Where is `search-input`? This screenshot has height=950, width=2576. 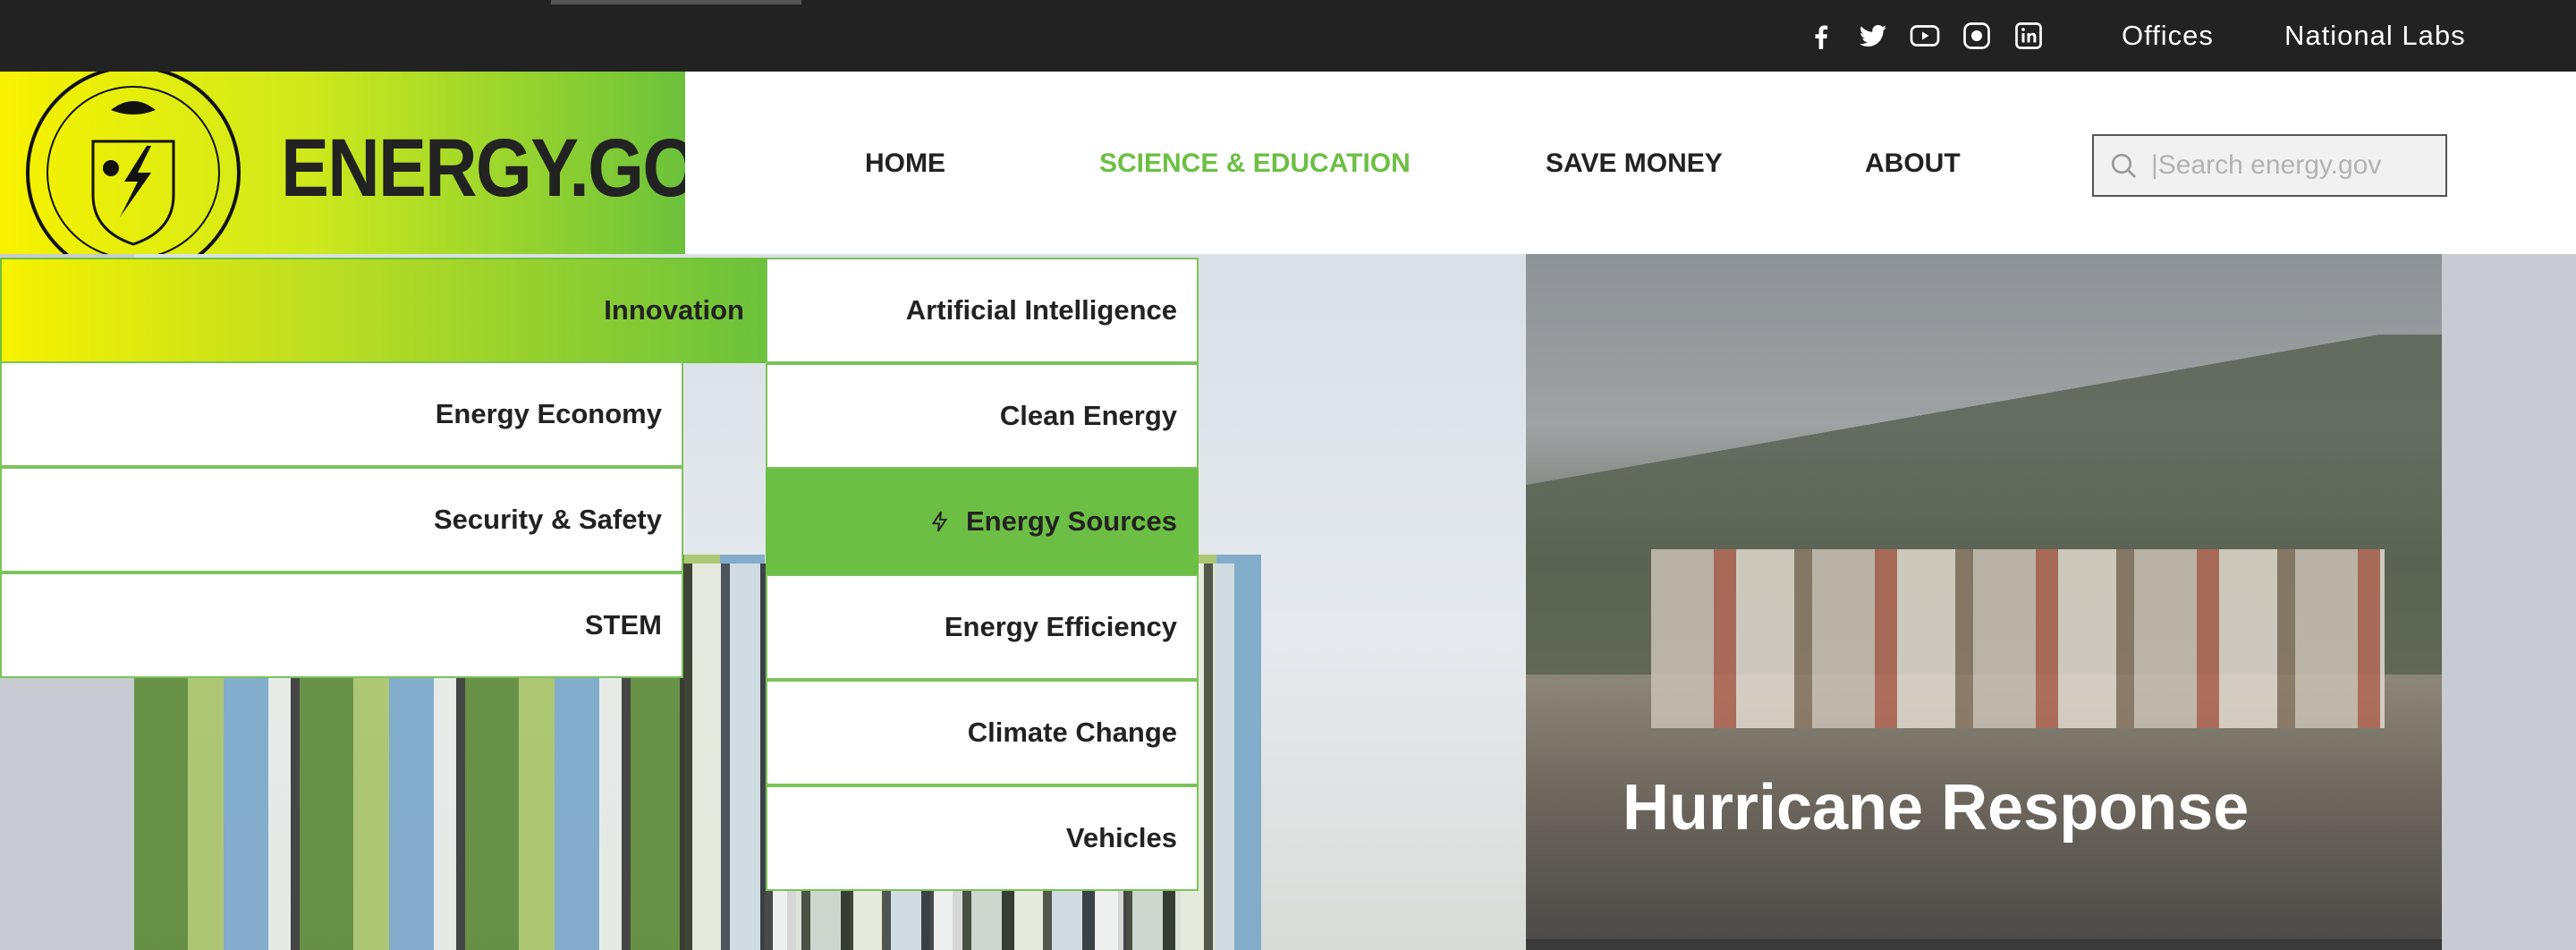
search-input is located at coordinates (2294, 165).